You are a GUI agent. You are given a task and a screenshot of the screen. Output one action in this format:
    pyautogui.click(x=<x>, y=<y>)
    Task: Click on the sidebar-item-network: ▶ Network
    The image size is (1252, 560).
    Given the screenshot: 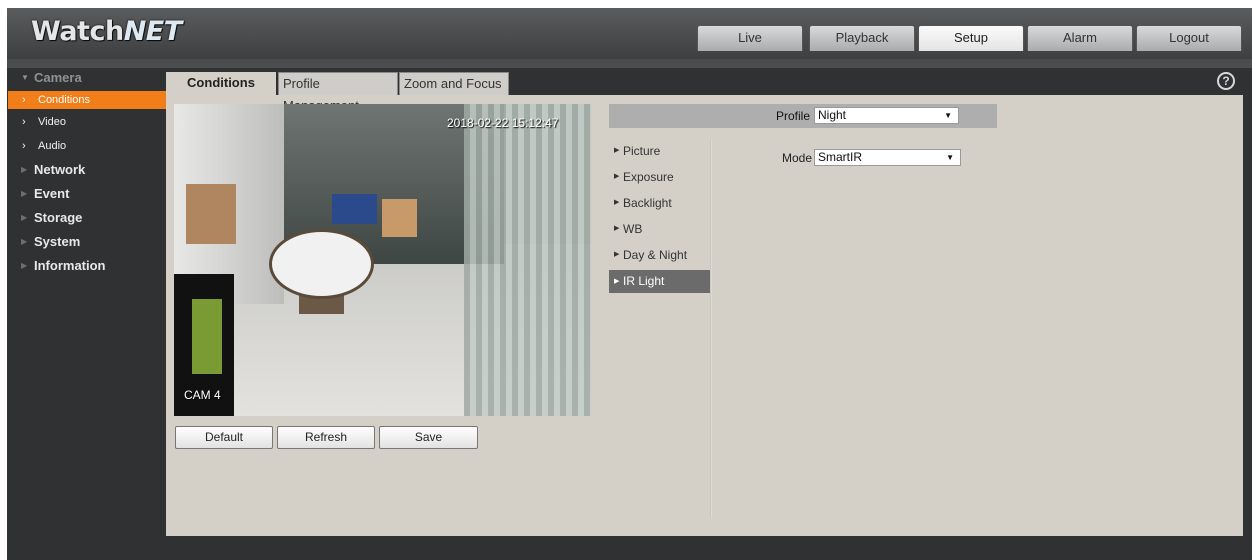 What is the action you would take?
    pyautogui.click(x=87, y=170)
    